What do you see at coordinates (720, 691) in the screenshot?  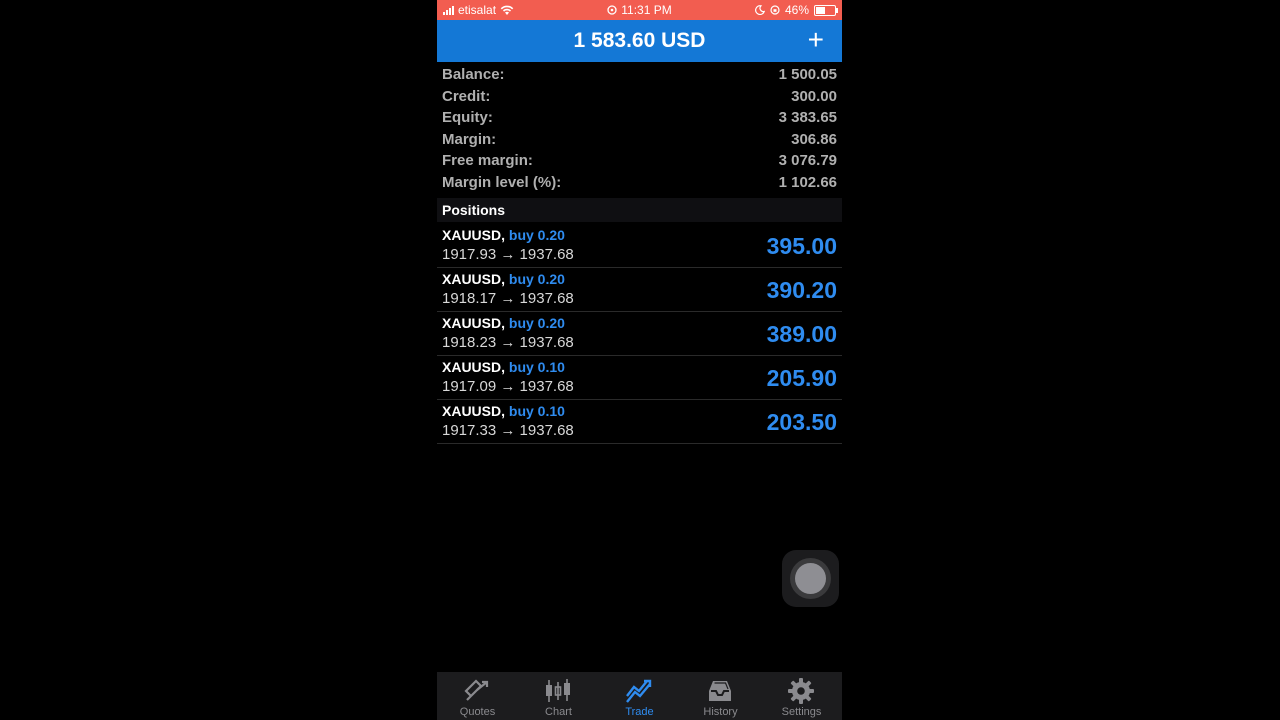 I see `history-inbox-icon` at bounding box center [720, 691].